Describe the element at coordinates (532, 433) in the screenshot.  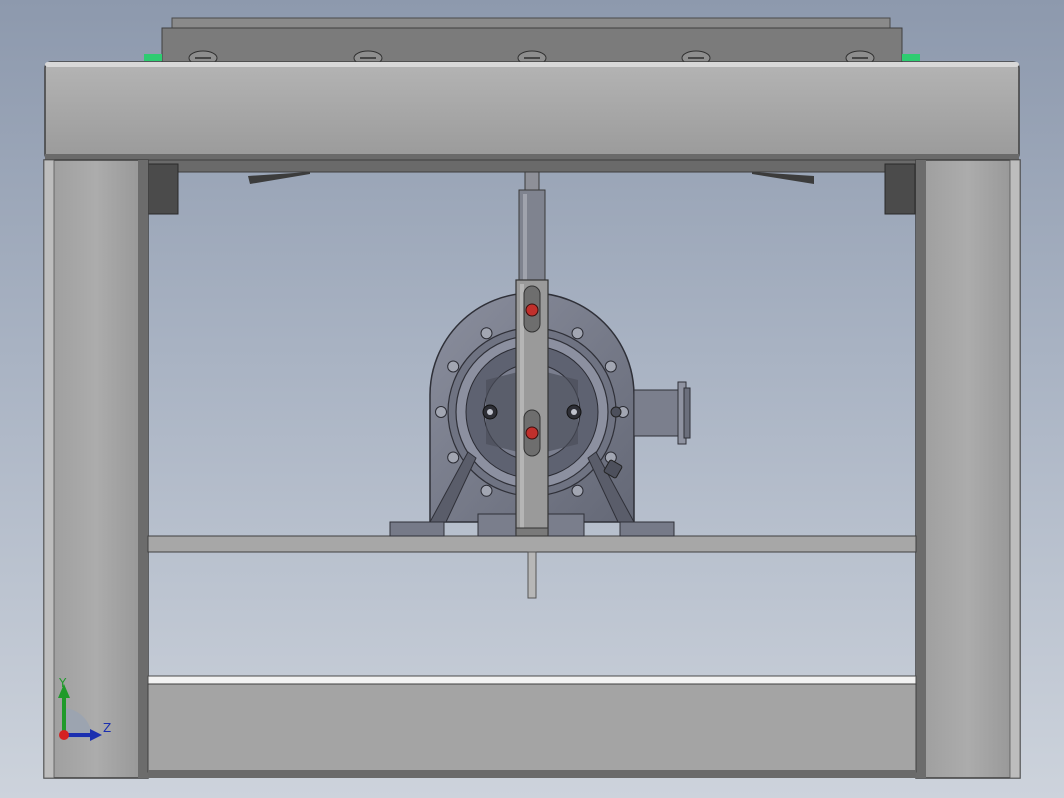
I see `lower-pin` at that location.